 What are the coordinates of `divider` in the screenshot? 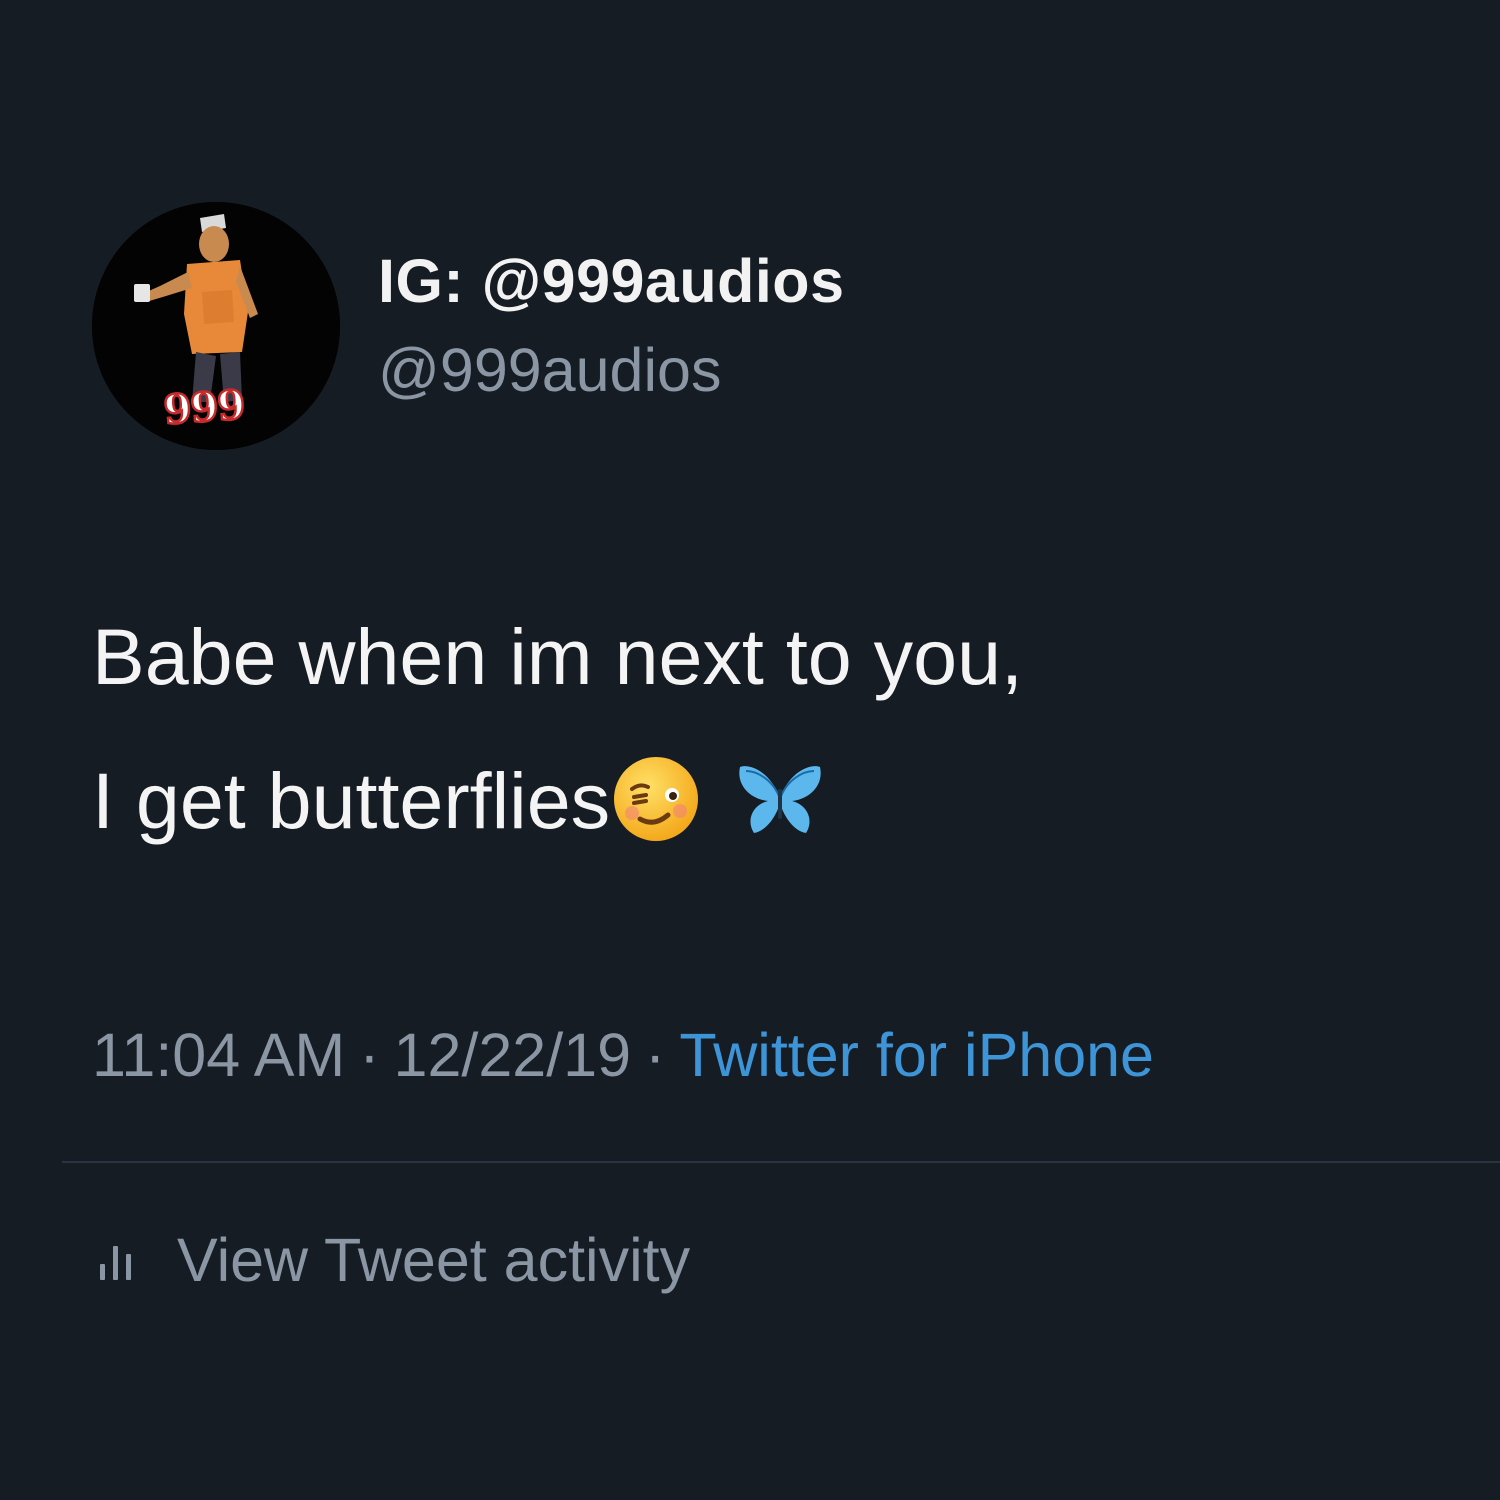 It's located at (781, 1162).